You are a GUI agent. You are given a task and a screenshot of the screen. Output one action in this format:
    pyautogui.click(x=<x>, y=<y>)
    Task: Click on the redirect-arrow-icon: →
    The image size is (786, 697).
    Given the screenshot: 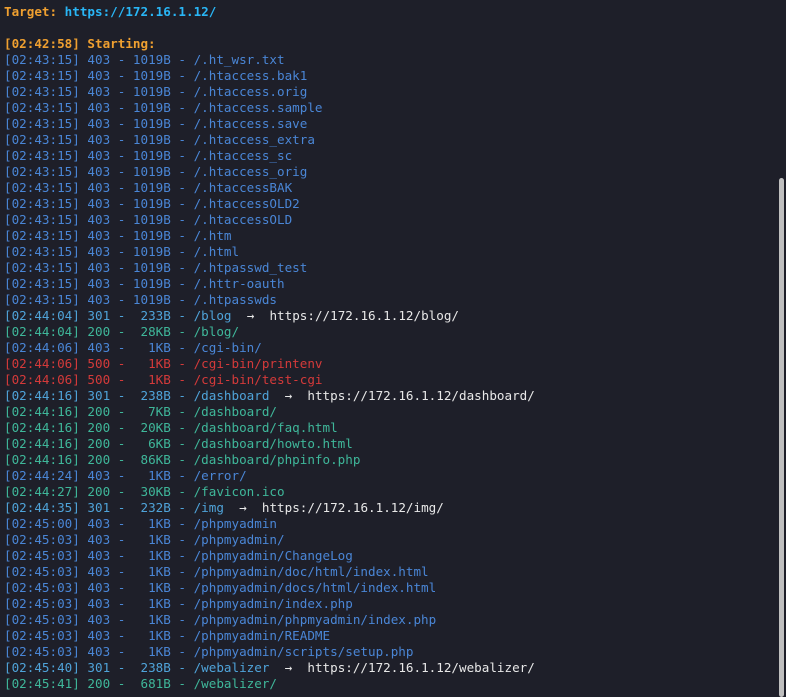 What is the action you would take?
    pyautogui.click(x=243, y=507)
    